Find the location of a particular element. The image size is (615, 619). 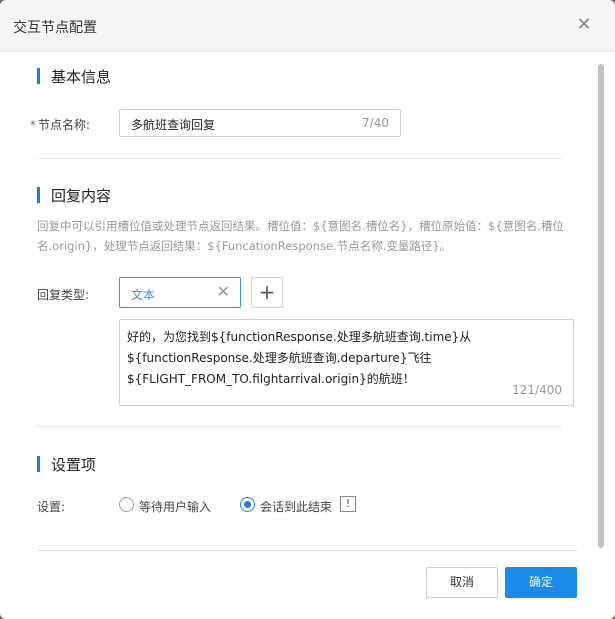

section-title-basic-info: 基本信息 is located at coordinates (74, 76).